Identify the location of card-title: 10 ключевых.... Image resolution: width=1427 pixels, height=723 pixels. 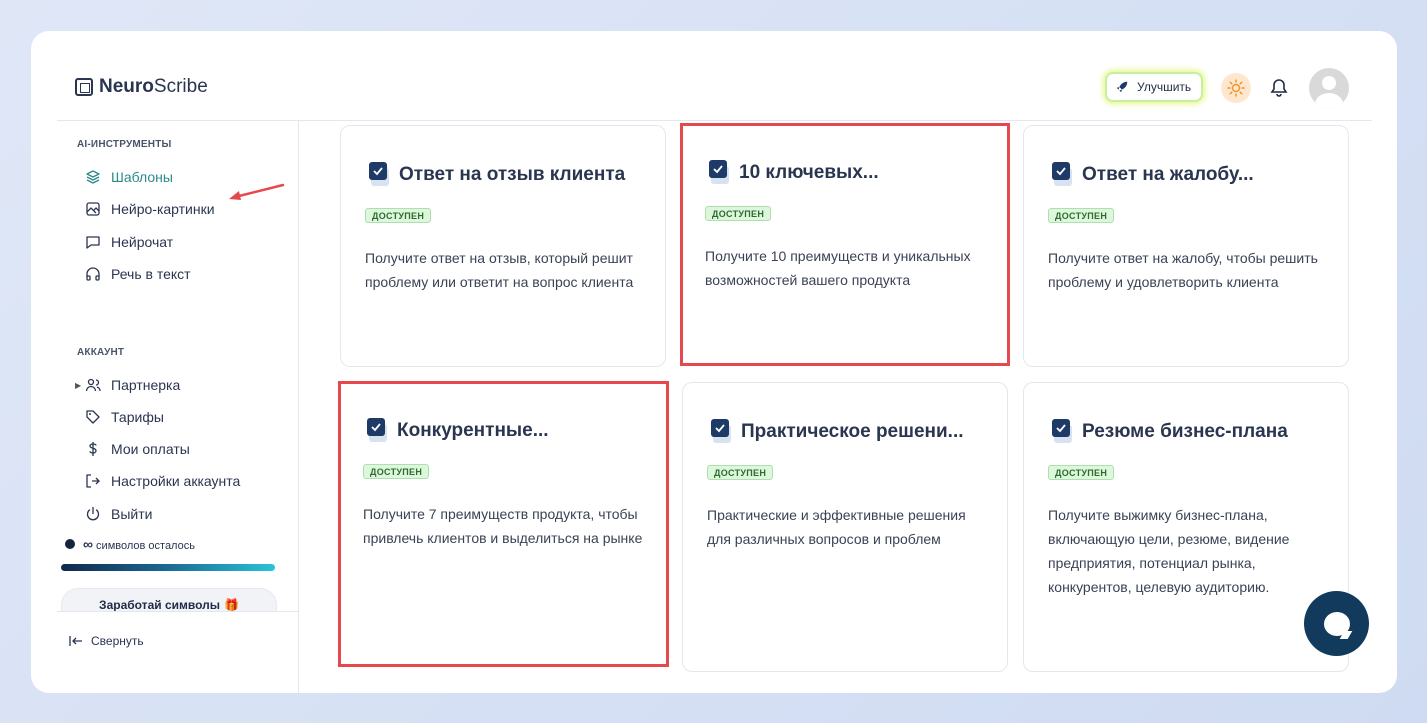
(809, 172).